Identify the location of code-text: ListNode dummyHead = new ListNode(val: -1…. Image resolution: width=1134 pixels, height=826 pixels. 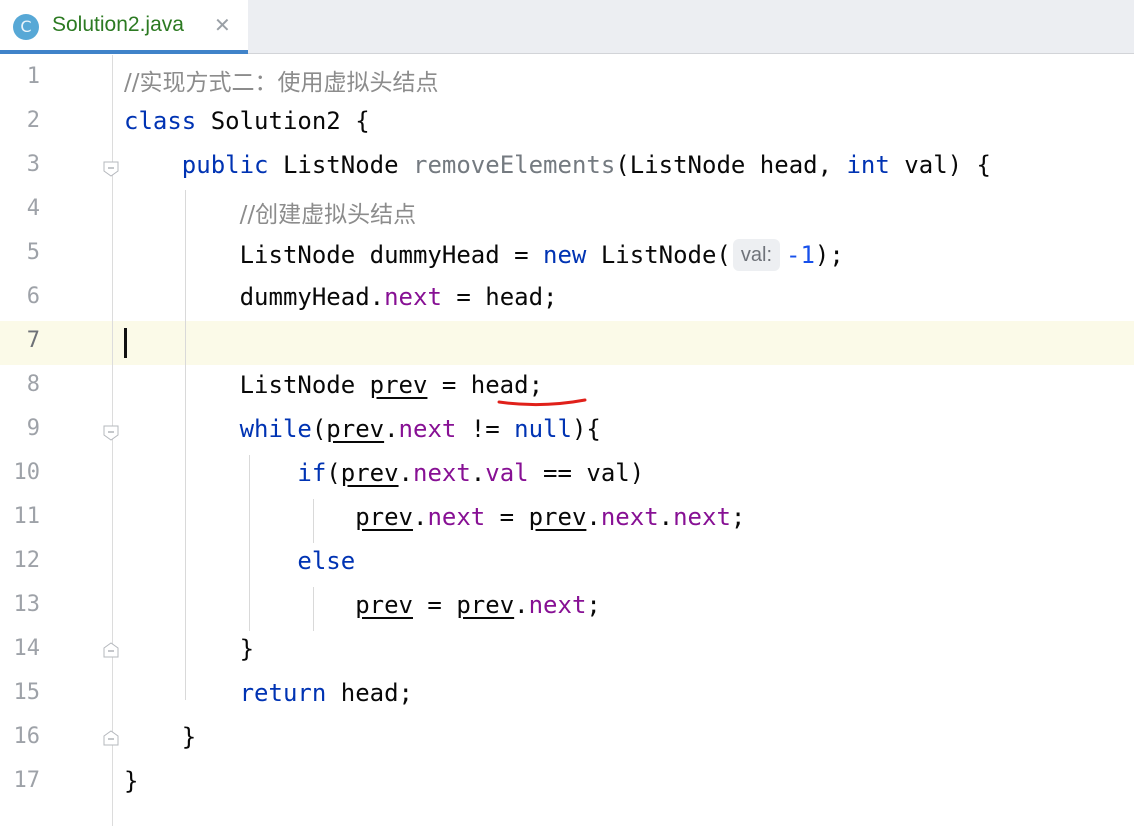
(484, 255).